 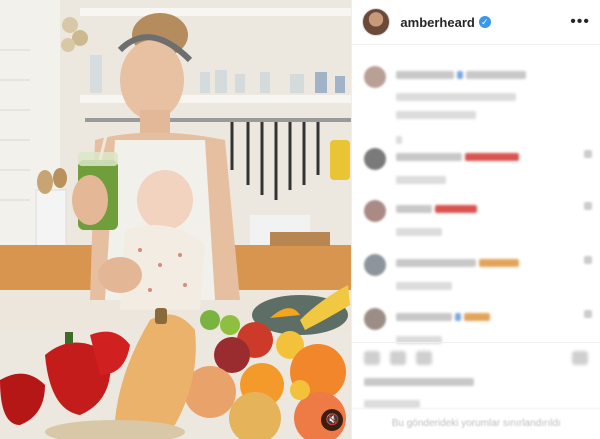 I want to click on action-icons, so click(x=476, y=356).